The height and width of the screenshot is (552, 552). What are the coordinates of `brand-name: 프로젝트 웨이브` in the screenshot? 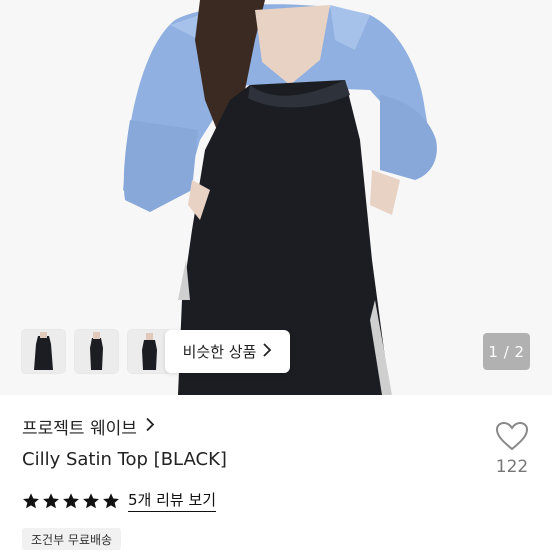 It's located at (79, 429).